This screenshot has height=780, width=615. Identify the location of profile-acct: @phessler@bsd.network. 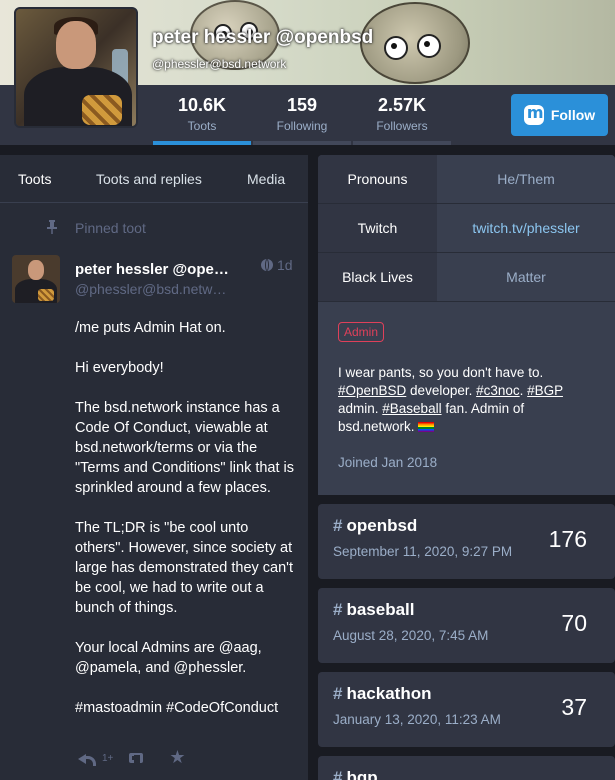
(219, 64).